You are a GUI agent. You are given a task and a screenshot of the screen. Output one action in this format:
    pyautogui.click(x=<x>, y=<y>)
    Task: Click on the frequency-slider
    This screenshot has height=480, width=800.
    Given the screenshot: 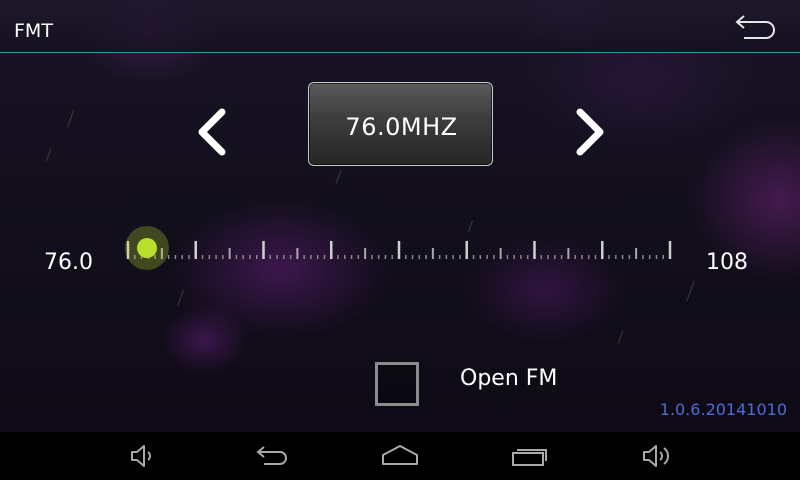 What is the action you would take?
    pyautogui.click(x=405, y=250)
    